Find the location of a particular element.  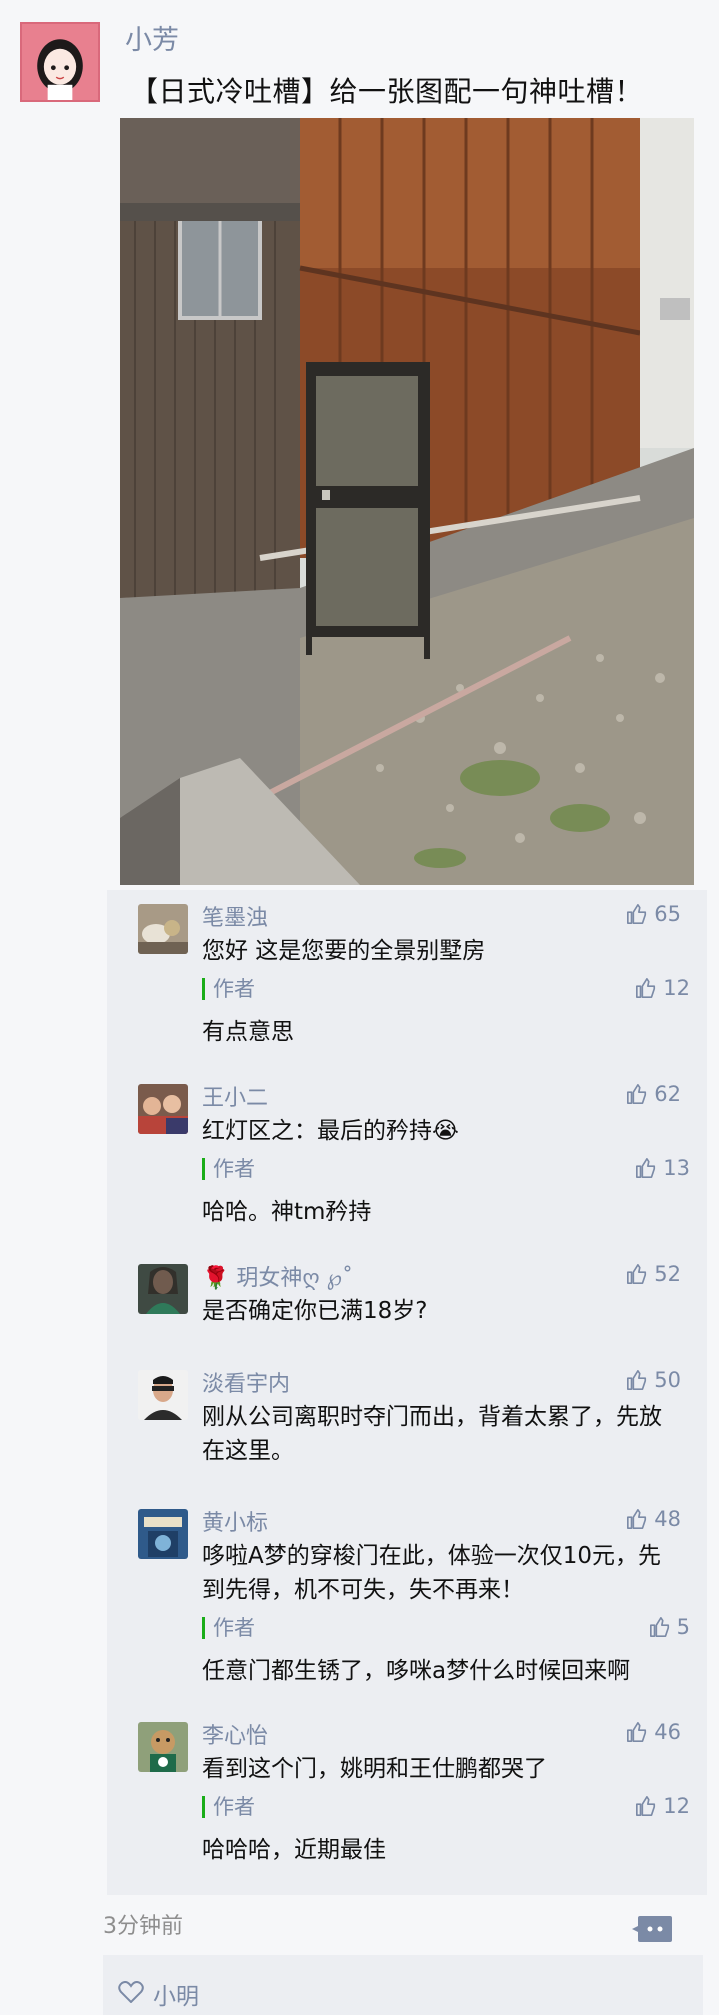

reply-like-button: 5 is located at coordinates (669, 1627).